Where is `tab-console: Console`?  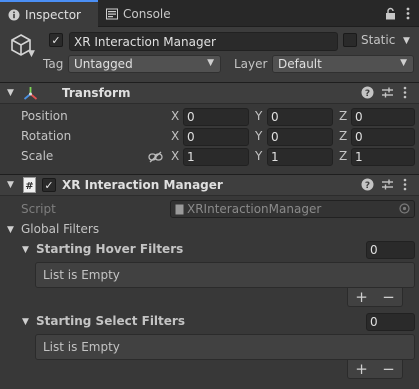 tab-console: Console is located at coordinates (138, 13).